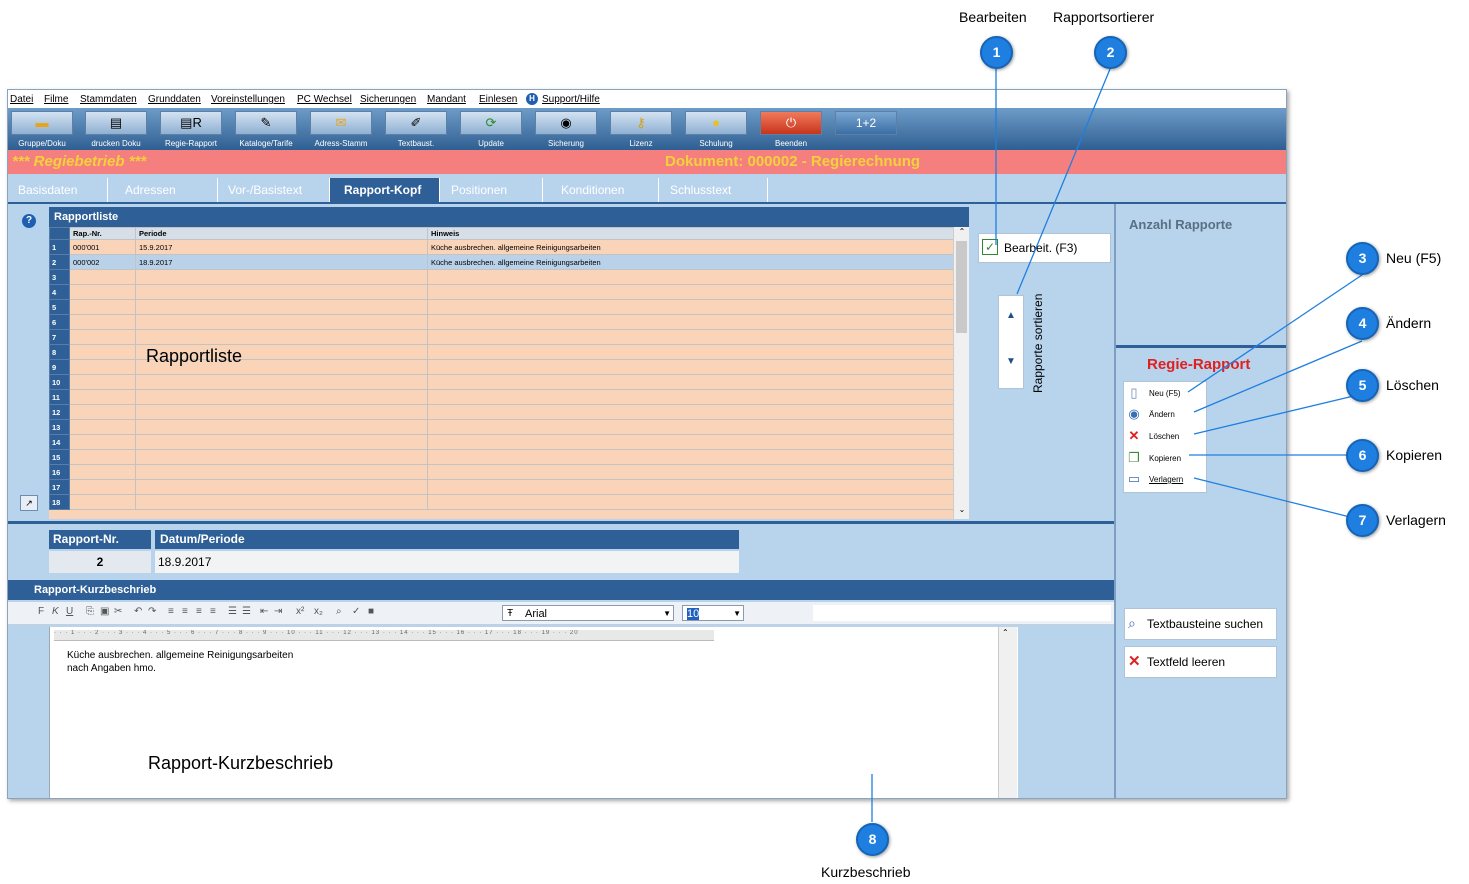 The image size is (1469, 884). Describe the element at coordinates (1362, 520) in the screenshot. I see `callout-badge-7: 7` at that location.